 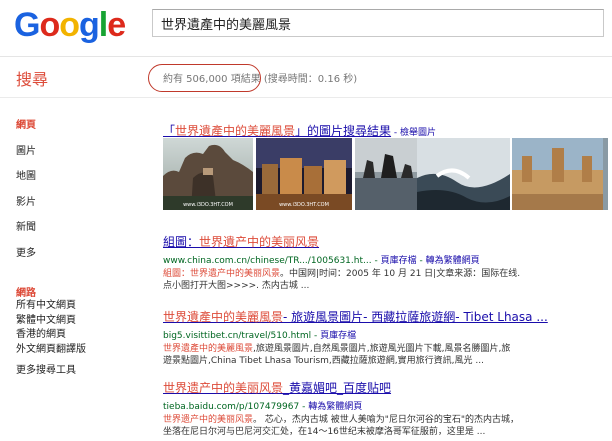 What do you see at coordinates (309, 79) in the screenshot?
I see `search-time: (搜尋時間：0.16 秒)` at bounding box center [309, 79].